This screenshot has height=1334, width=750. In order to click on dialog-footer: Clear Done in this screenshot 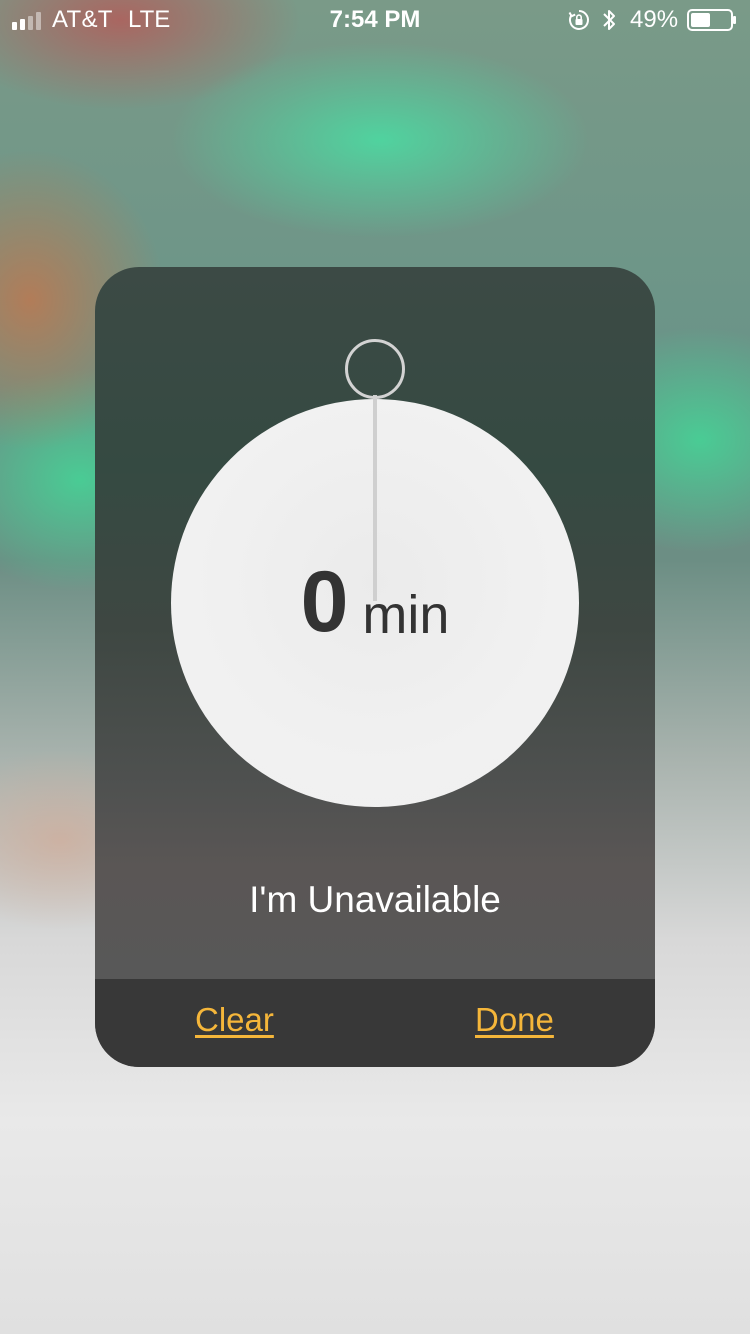, I will do `click(375, 1023)`.